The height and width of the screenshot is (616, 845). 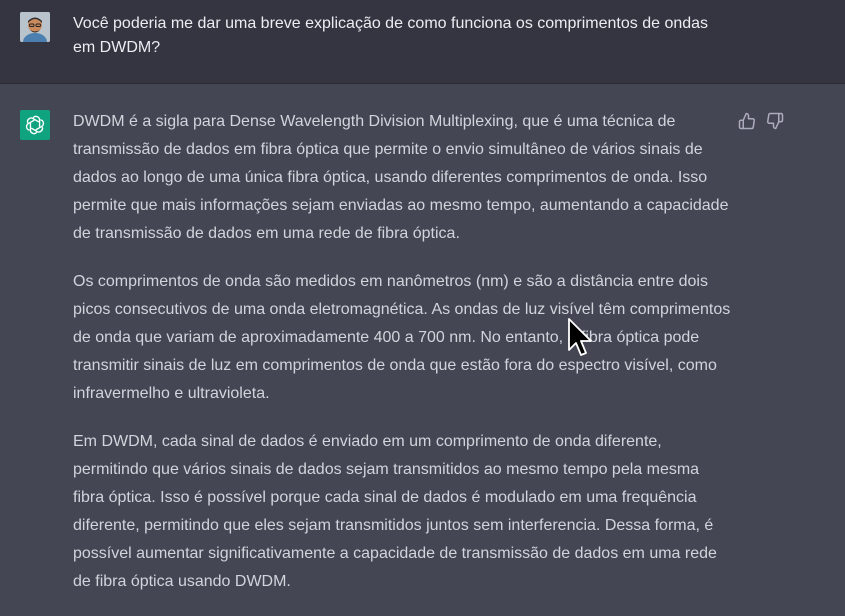 I want to click on mouse-cursor-icon, so click(x=580, y=338).